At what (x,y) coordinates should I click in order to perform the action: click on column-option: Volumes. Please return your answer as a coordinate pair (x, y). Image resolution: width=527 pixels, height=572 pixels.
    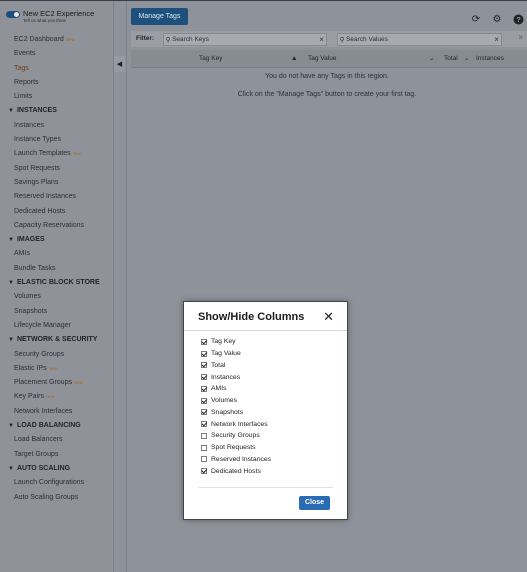
    Looking at the image, I should click on (236, 401).